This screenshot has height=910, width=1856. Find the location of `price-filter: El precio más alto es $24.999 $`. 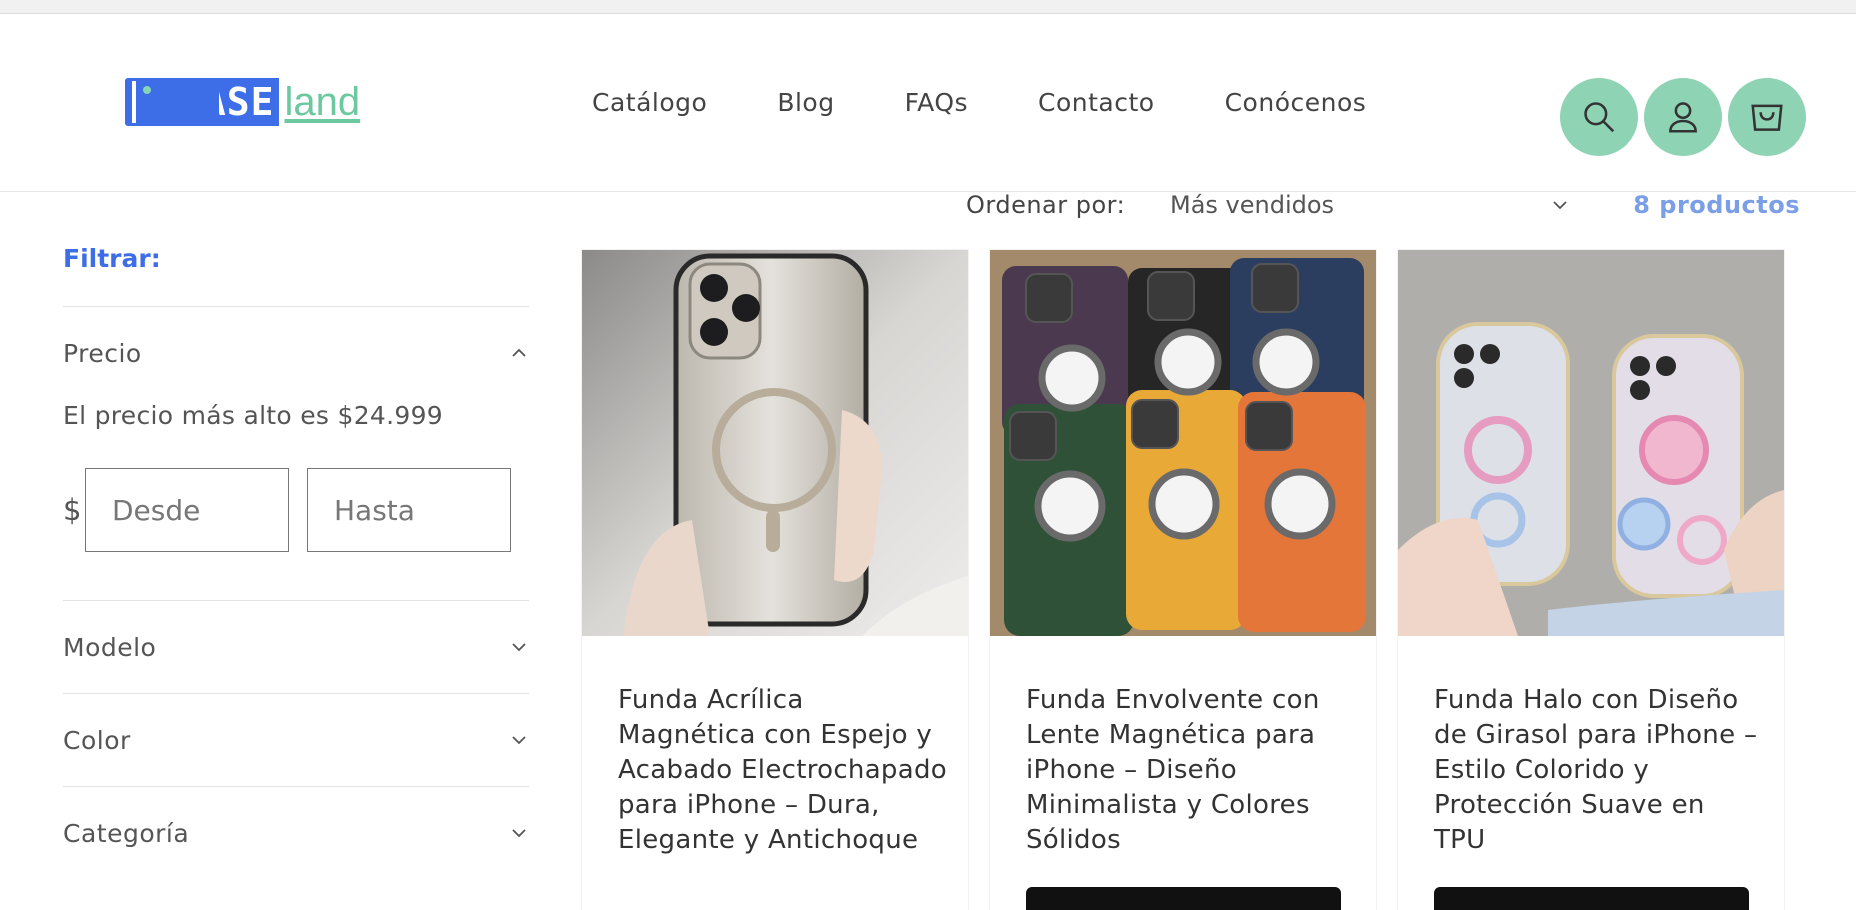

price-filter: El precio más alto es $24.999 $ is located at coordinates (296, 499).